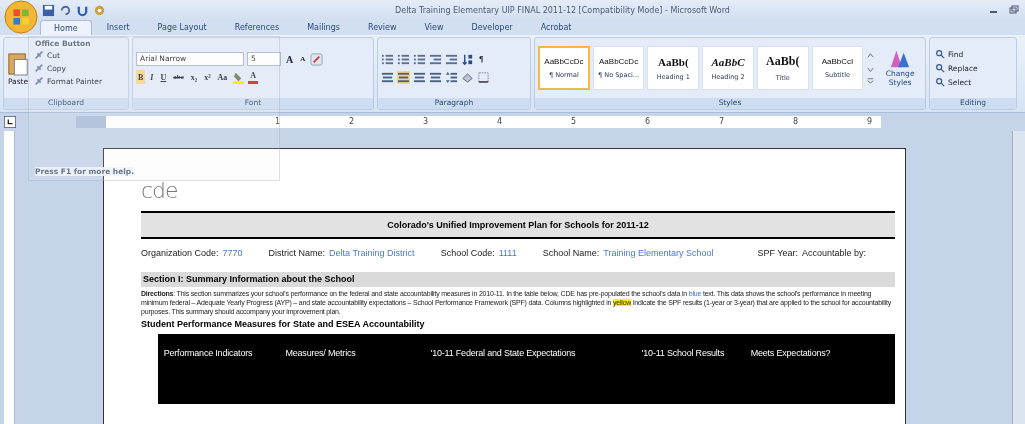 This screenshot has height=424, width=1025. What do you see at coordinates (562, 10) in the screenshot?
I see `window-title: Delta Training Elementary UIP FINAL 2011-12 [Compatibility Mode] - Microsoft Word` at bounding box center [562, 10].